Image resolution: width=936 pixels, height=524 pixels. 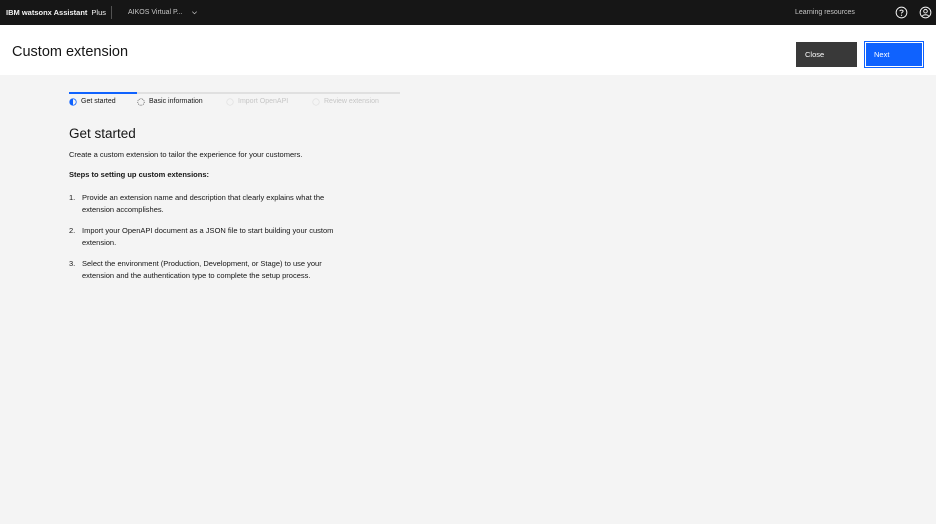 What do you see at coordinates (72, 197) in the screenshot?
I see `list-item-number: 1.` at bounding box center [72, 197].